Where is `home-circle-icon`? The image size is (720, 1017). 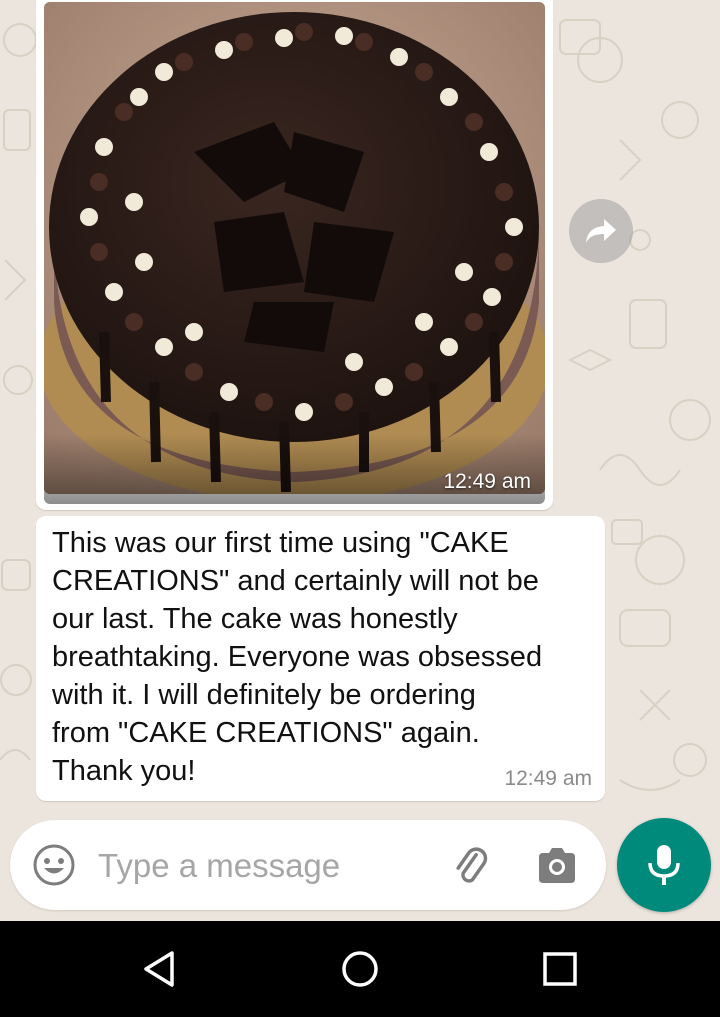
home-circle-icon is located at coordinates (360, 969).